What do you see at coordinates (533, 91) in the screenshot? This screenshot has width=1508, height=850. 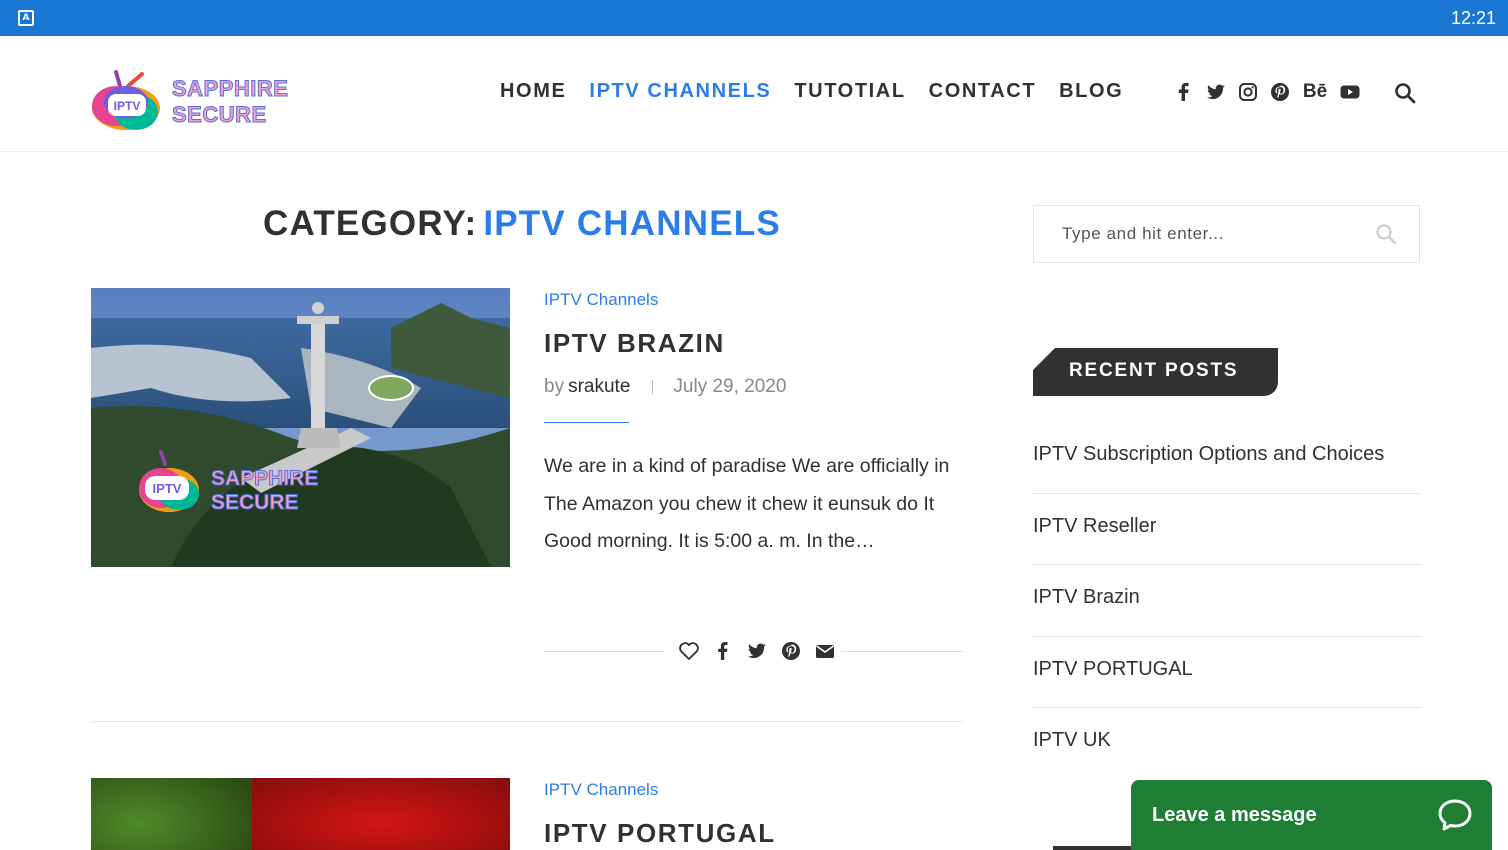 I see `nav-home: HOME` at bounding box center [533, 91].